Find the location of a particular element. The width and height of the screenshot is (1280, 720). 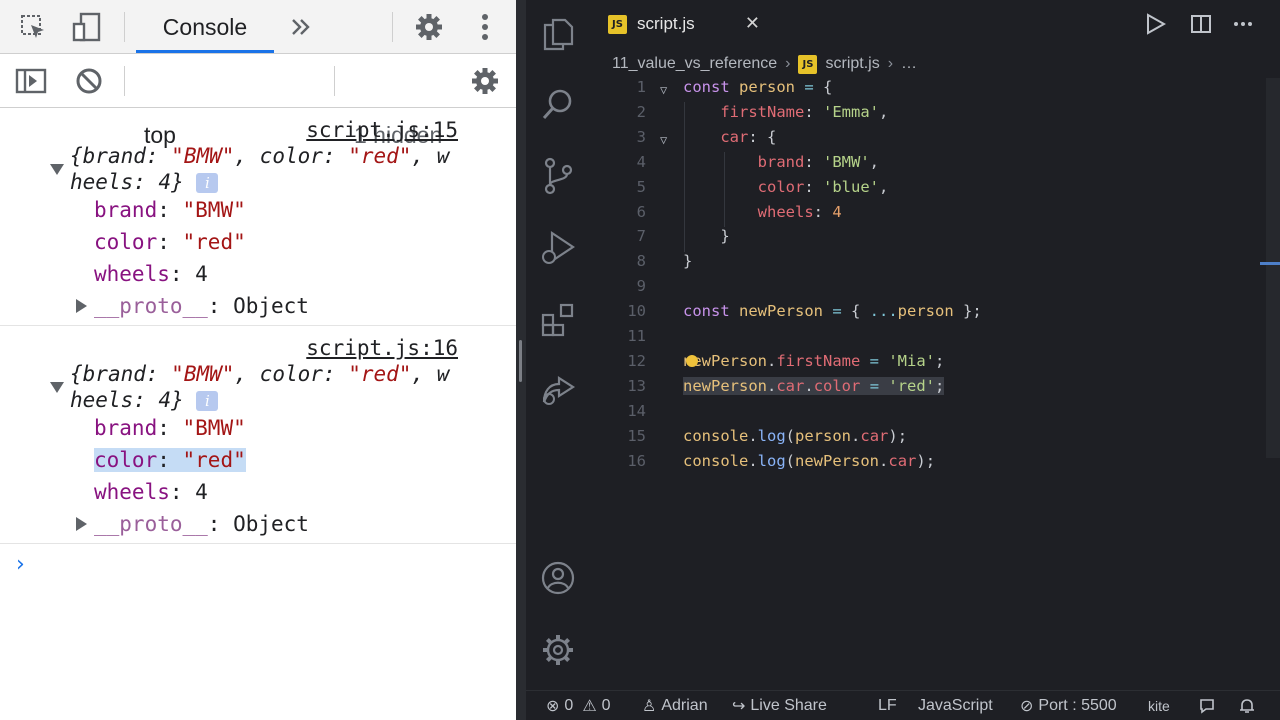

code-line: console.log(person.car); is located at coordinates (795, 436).